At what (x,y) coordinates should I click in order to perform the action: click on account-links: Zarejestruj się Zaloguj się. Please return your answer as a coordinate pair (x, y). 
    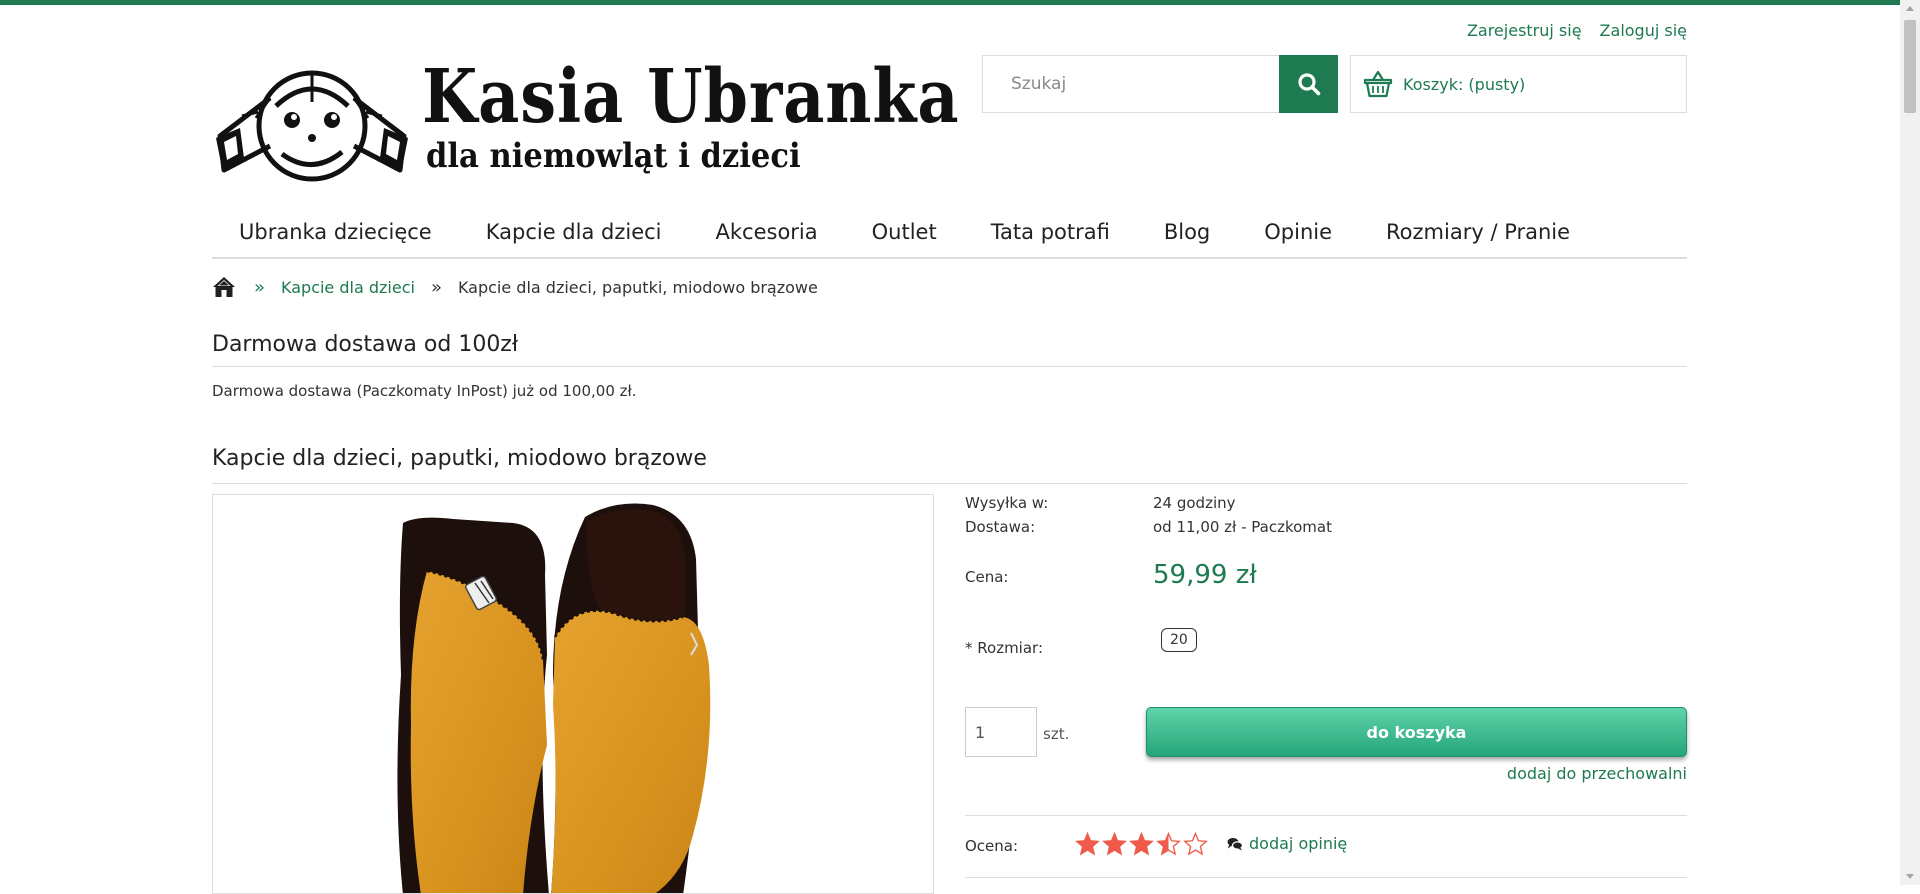
    Looking at the image, I should click on (1577, 30).